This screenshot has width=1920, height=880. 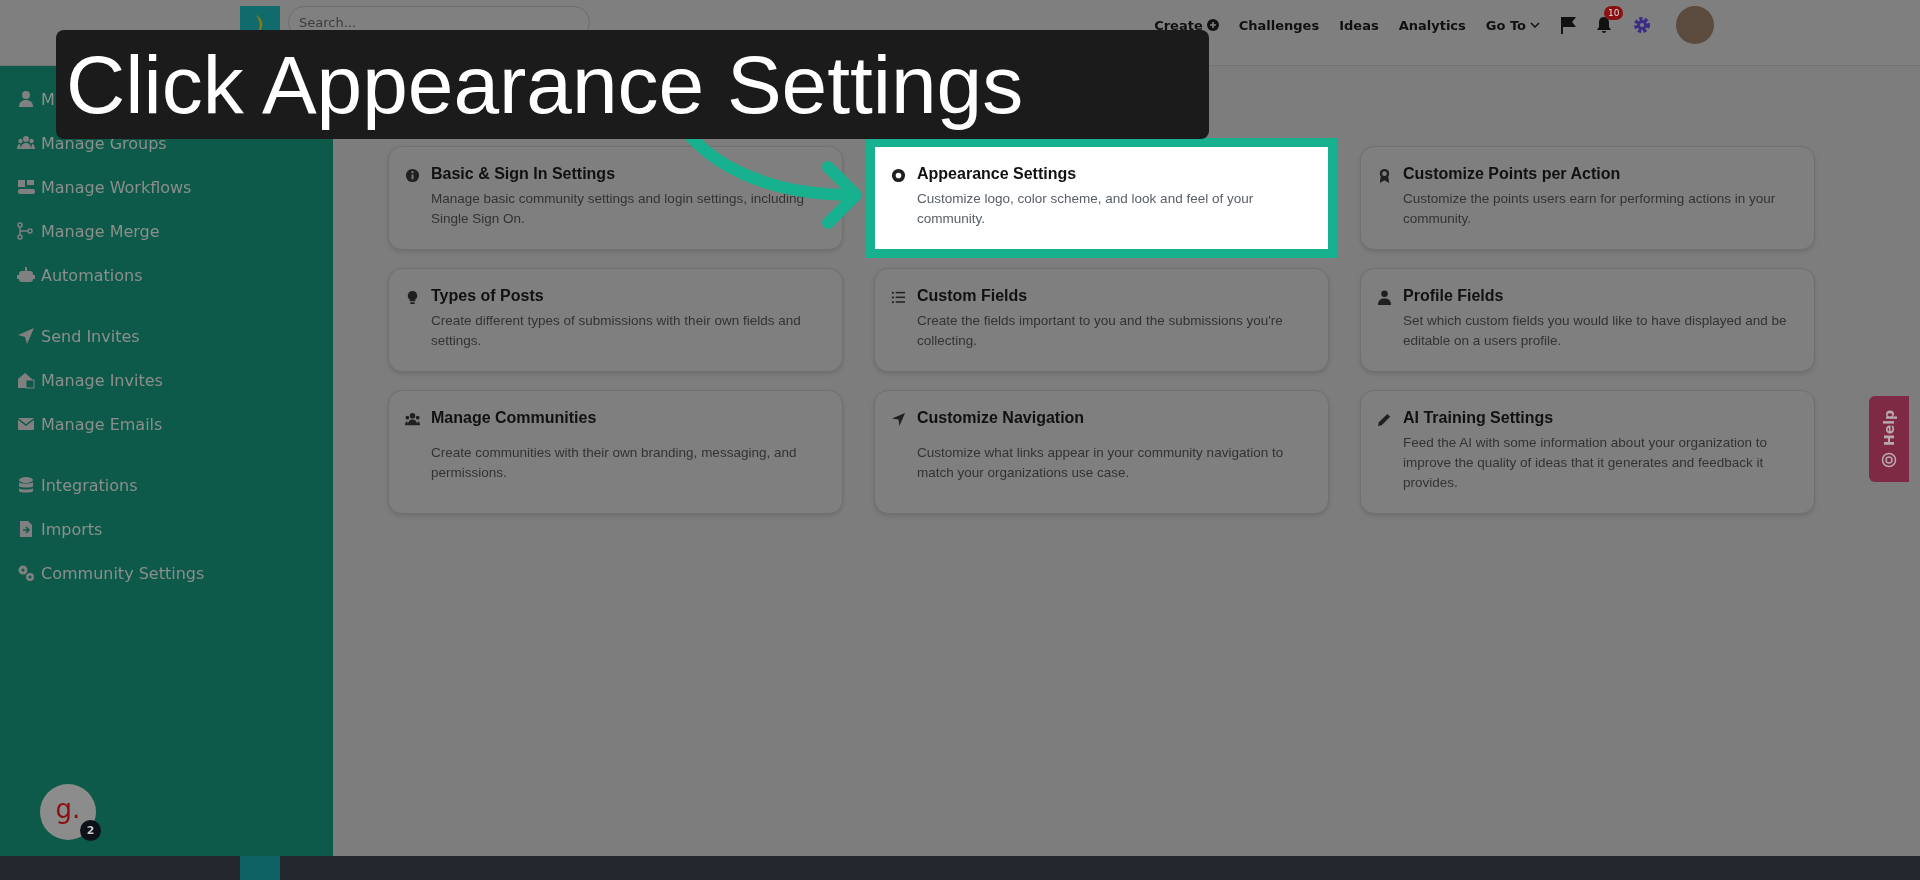 I want to click on card-description: Manage basic community settings and login settings, including Single Sign On., so click(x=618, y=209).